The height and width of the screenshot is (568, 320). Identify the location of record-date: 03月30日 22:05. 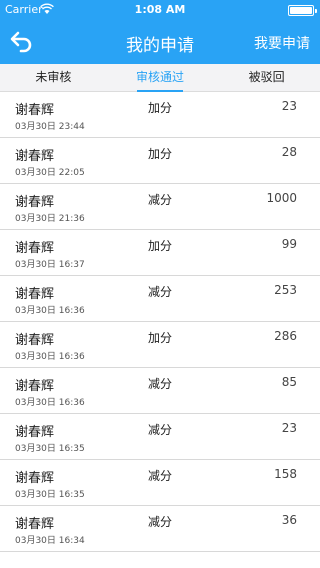
(50, 173).